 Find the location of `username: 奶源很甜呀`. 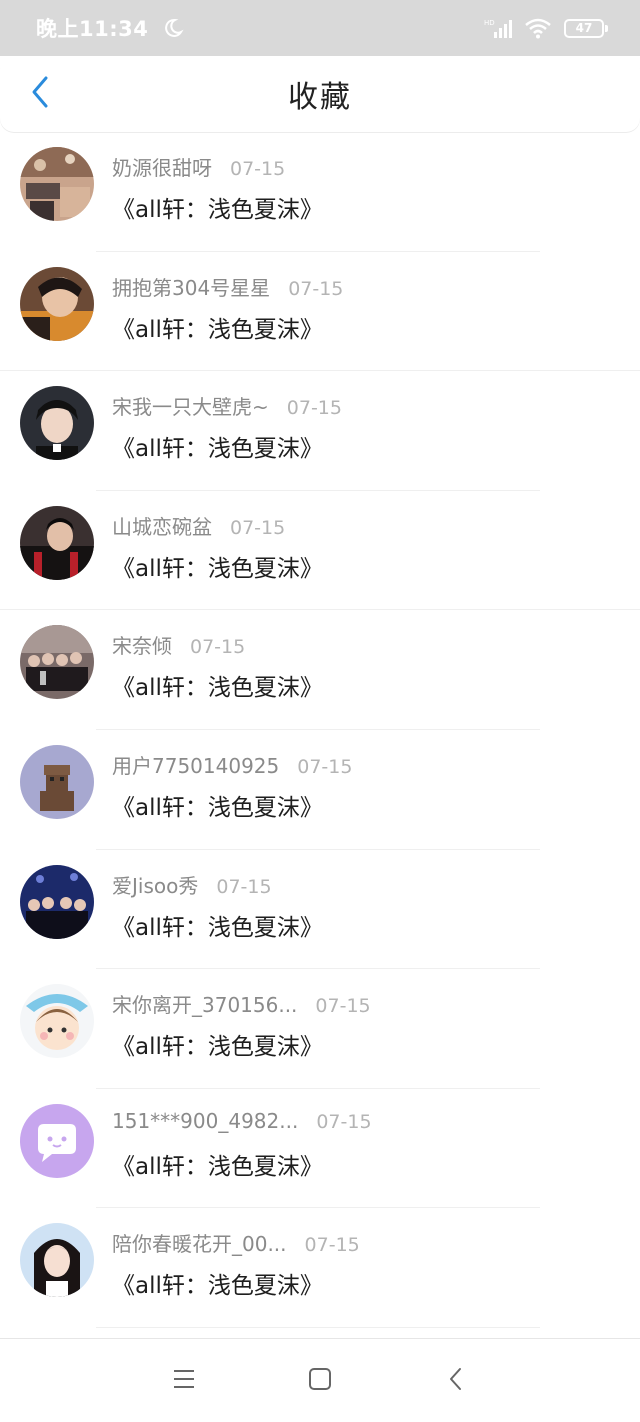

username: 奶源很甜呀 is located at coordinates (162, 168).